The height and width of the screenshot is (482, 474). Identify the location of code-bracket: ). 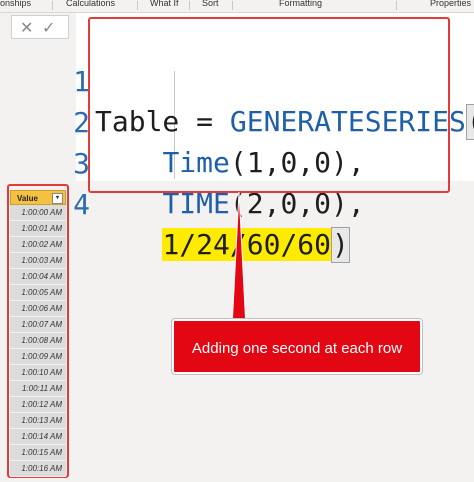
(340, 245).